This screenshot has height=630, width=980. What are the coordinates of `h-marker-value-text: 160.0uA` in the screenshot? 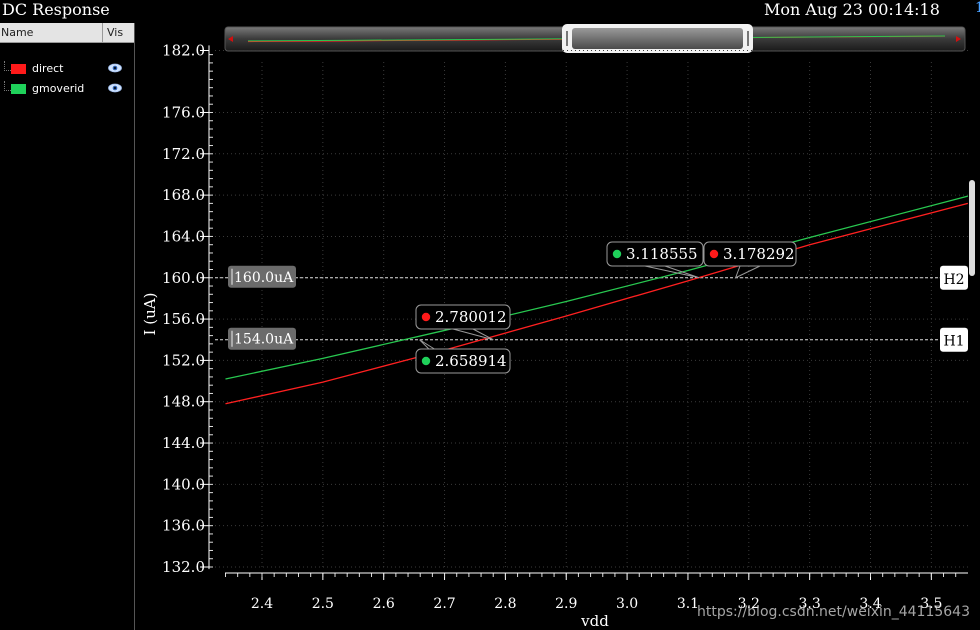 It's located at (264, 278).